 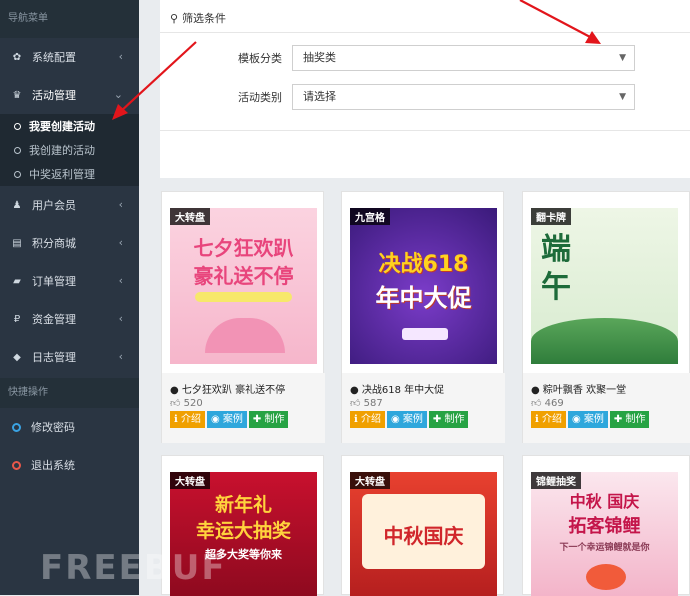 What do you see at coordinates (463, 97) in the screenshot?
I see `activity-type-select: 请选择 ▼` at bounding box center [463, 97].